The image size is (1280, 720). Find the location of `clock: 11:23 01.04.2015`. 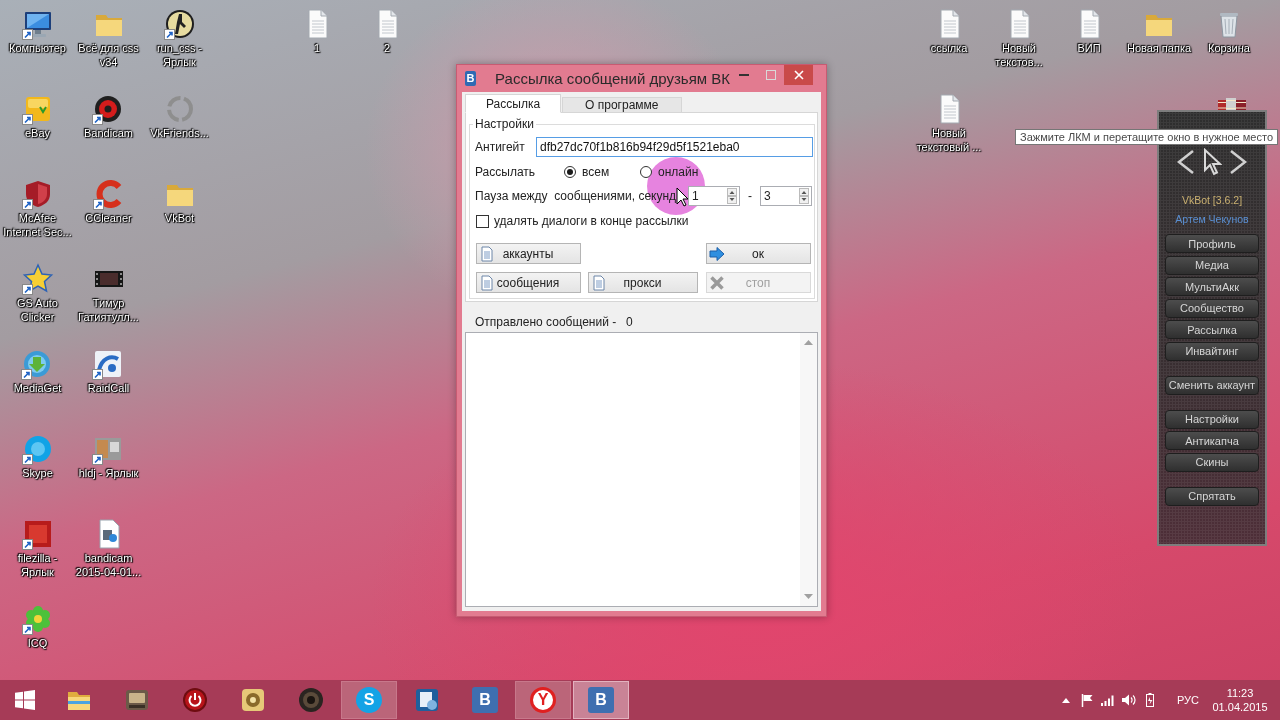

clock: 11:23 01.04.2015 is located at coordinates (1240, 700).